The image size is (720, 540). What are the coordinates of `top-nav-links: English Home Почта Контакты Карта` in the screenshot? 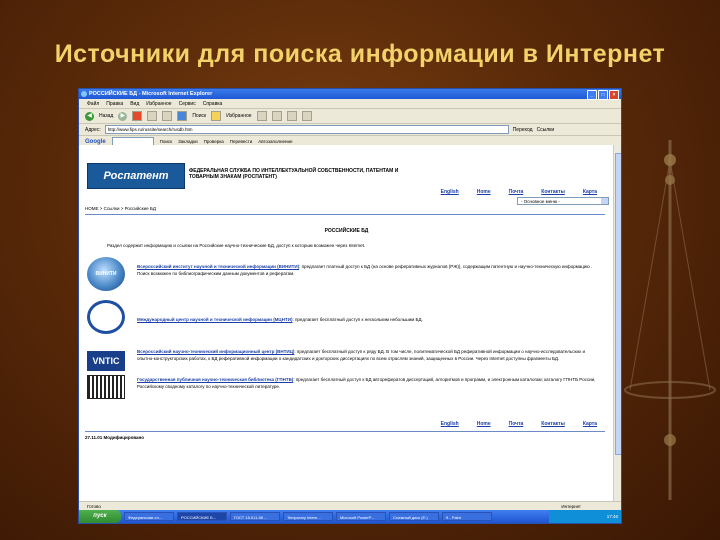 It's located at (519, 192).